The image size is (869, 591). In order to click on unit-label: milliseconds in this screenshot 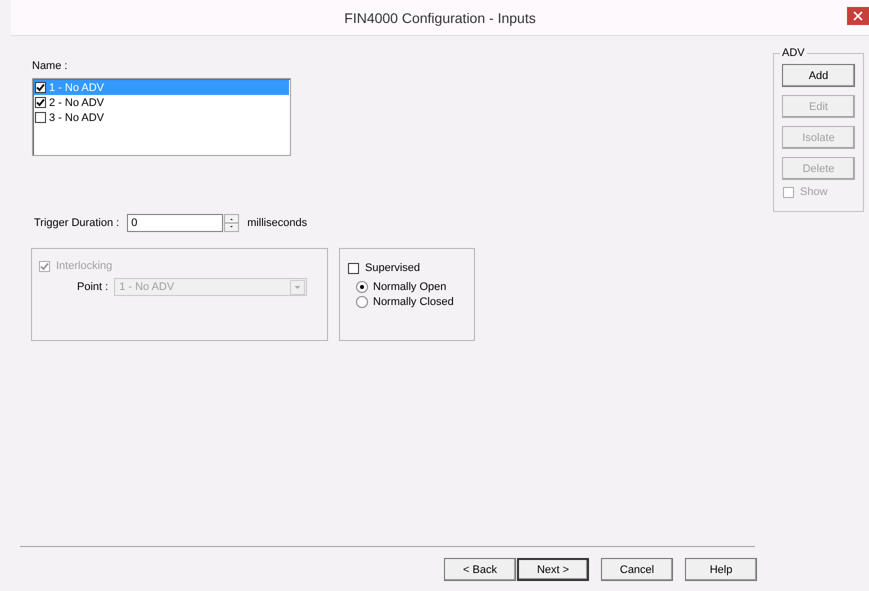, I will do `click(277, 223)`.